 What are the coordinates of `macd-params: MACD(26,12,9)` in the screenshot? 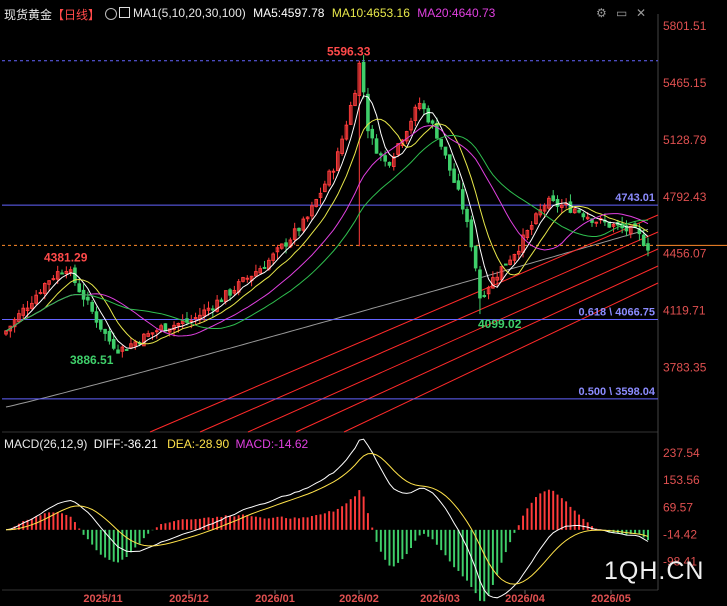 It's located at (45, 444).